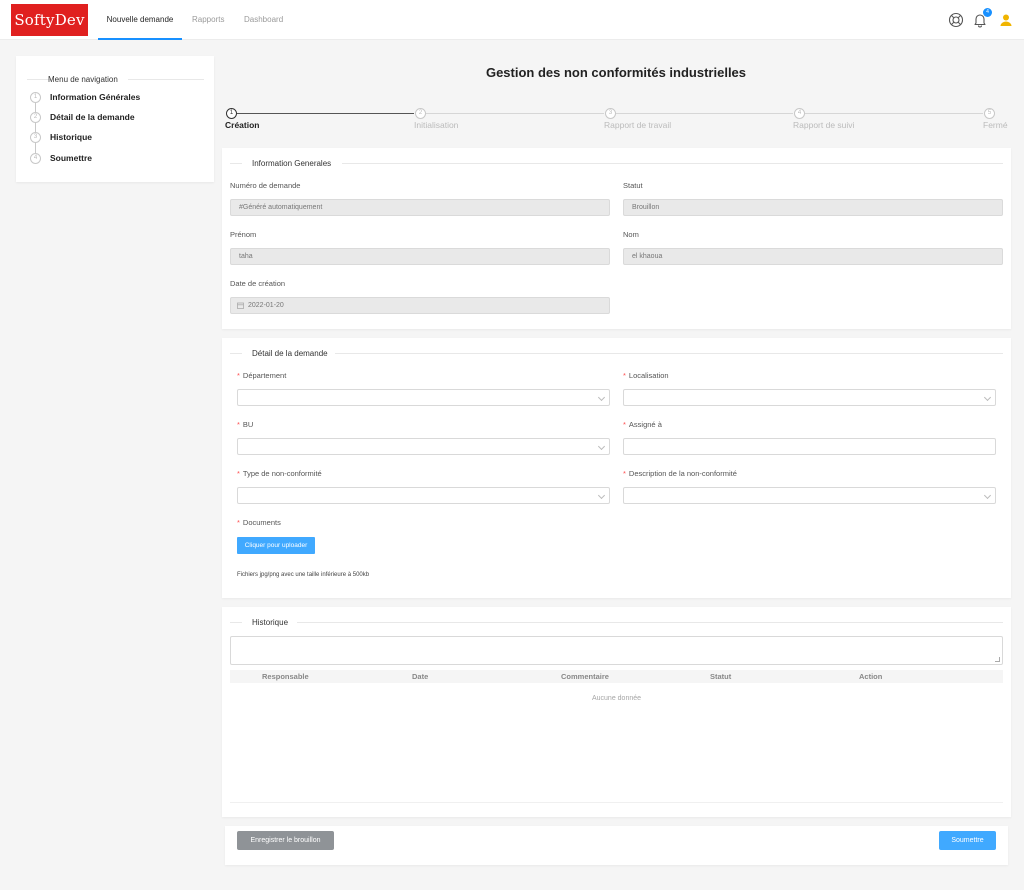  Describe the element at coordinates (423, 397) in the screenshot. I see `departement-select` at that location.